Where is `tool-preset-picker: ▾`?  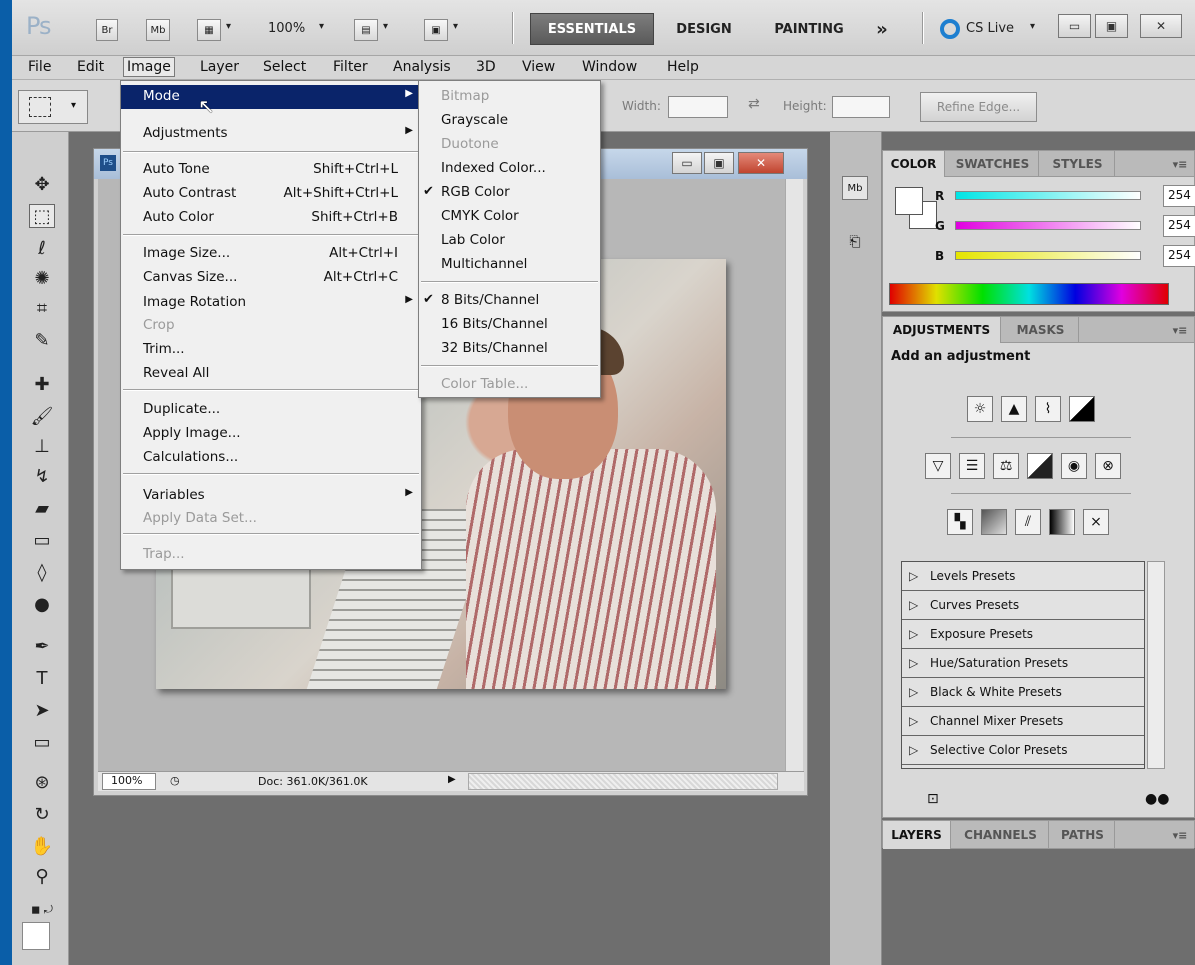
tool-preset-picker: ▾ is located at coordinates (53, 107).